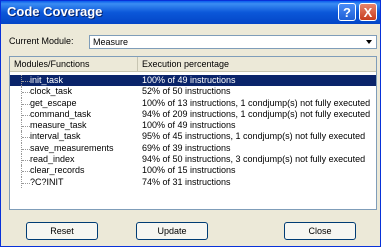  What do you see at coordinates (233, 42) in the screenshot?
I see `current-module-select: Measure` at bounding box center [233, 42].